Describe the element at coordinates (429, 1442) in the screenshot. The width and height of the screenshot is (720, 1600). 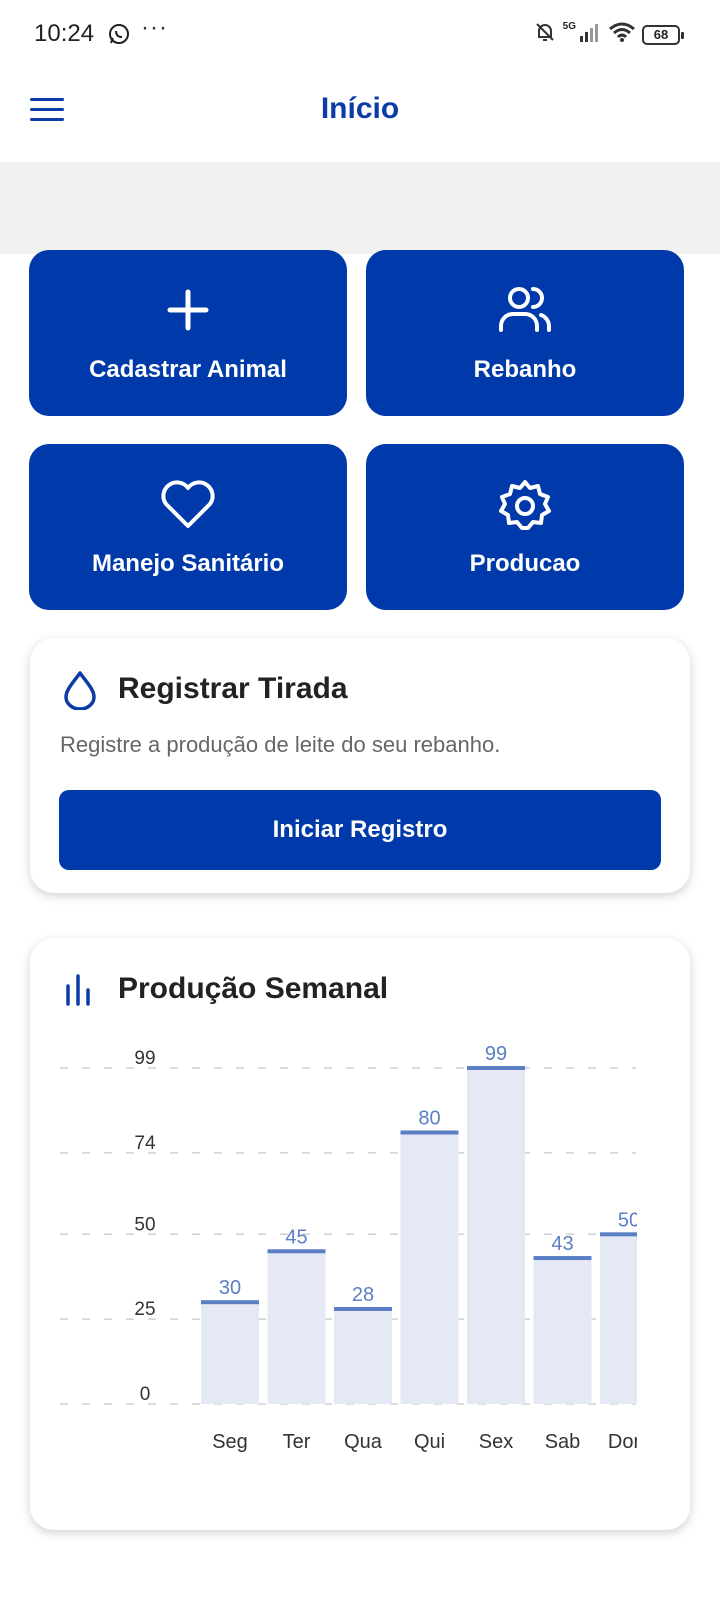
I see `x-tick-label: Qui` at that location.